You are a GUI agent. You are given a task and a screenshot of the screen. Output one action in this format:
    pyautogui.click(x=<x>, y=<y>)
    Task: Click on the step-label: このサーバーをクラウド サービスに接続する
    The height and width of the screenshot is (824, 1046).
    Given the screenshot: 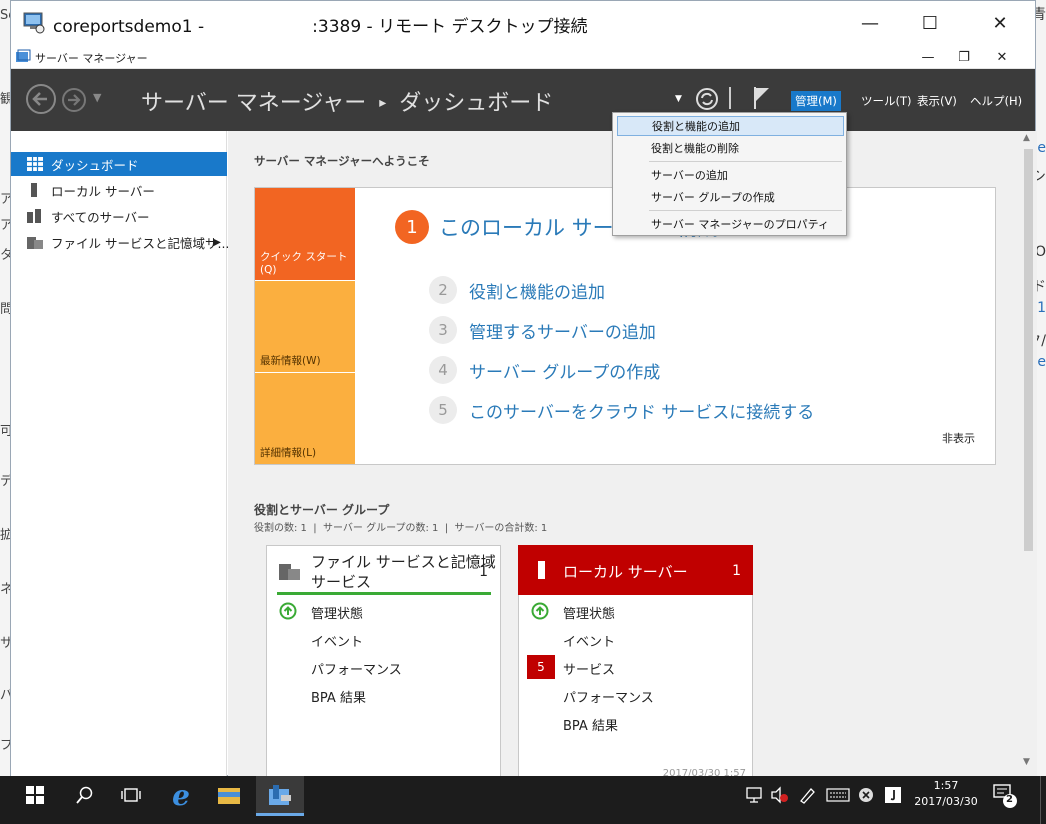 What is the action you would take?
    pyautogui.click(x=642, y=412)
    